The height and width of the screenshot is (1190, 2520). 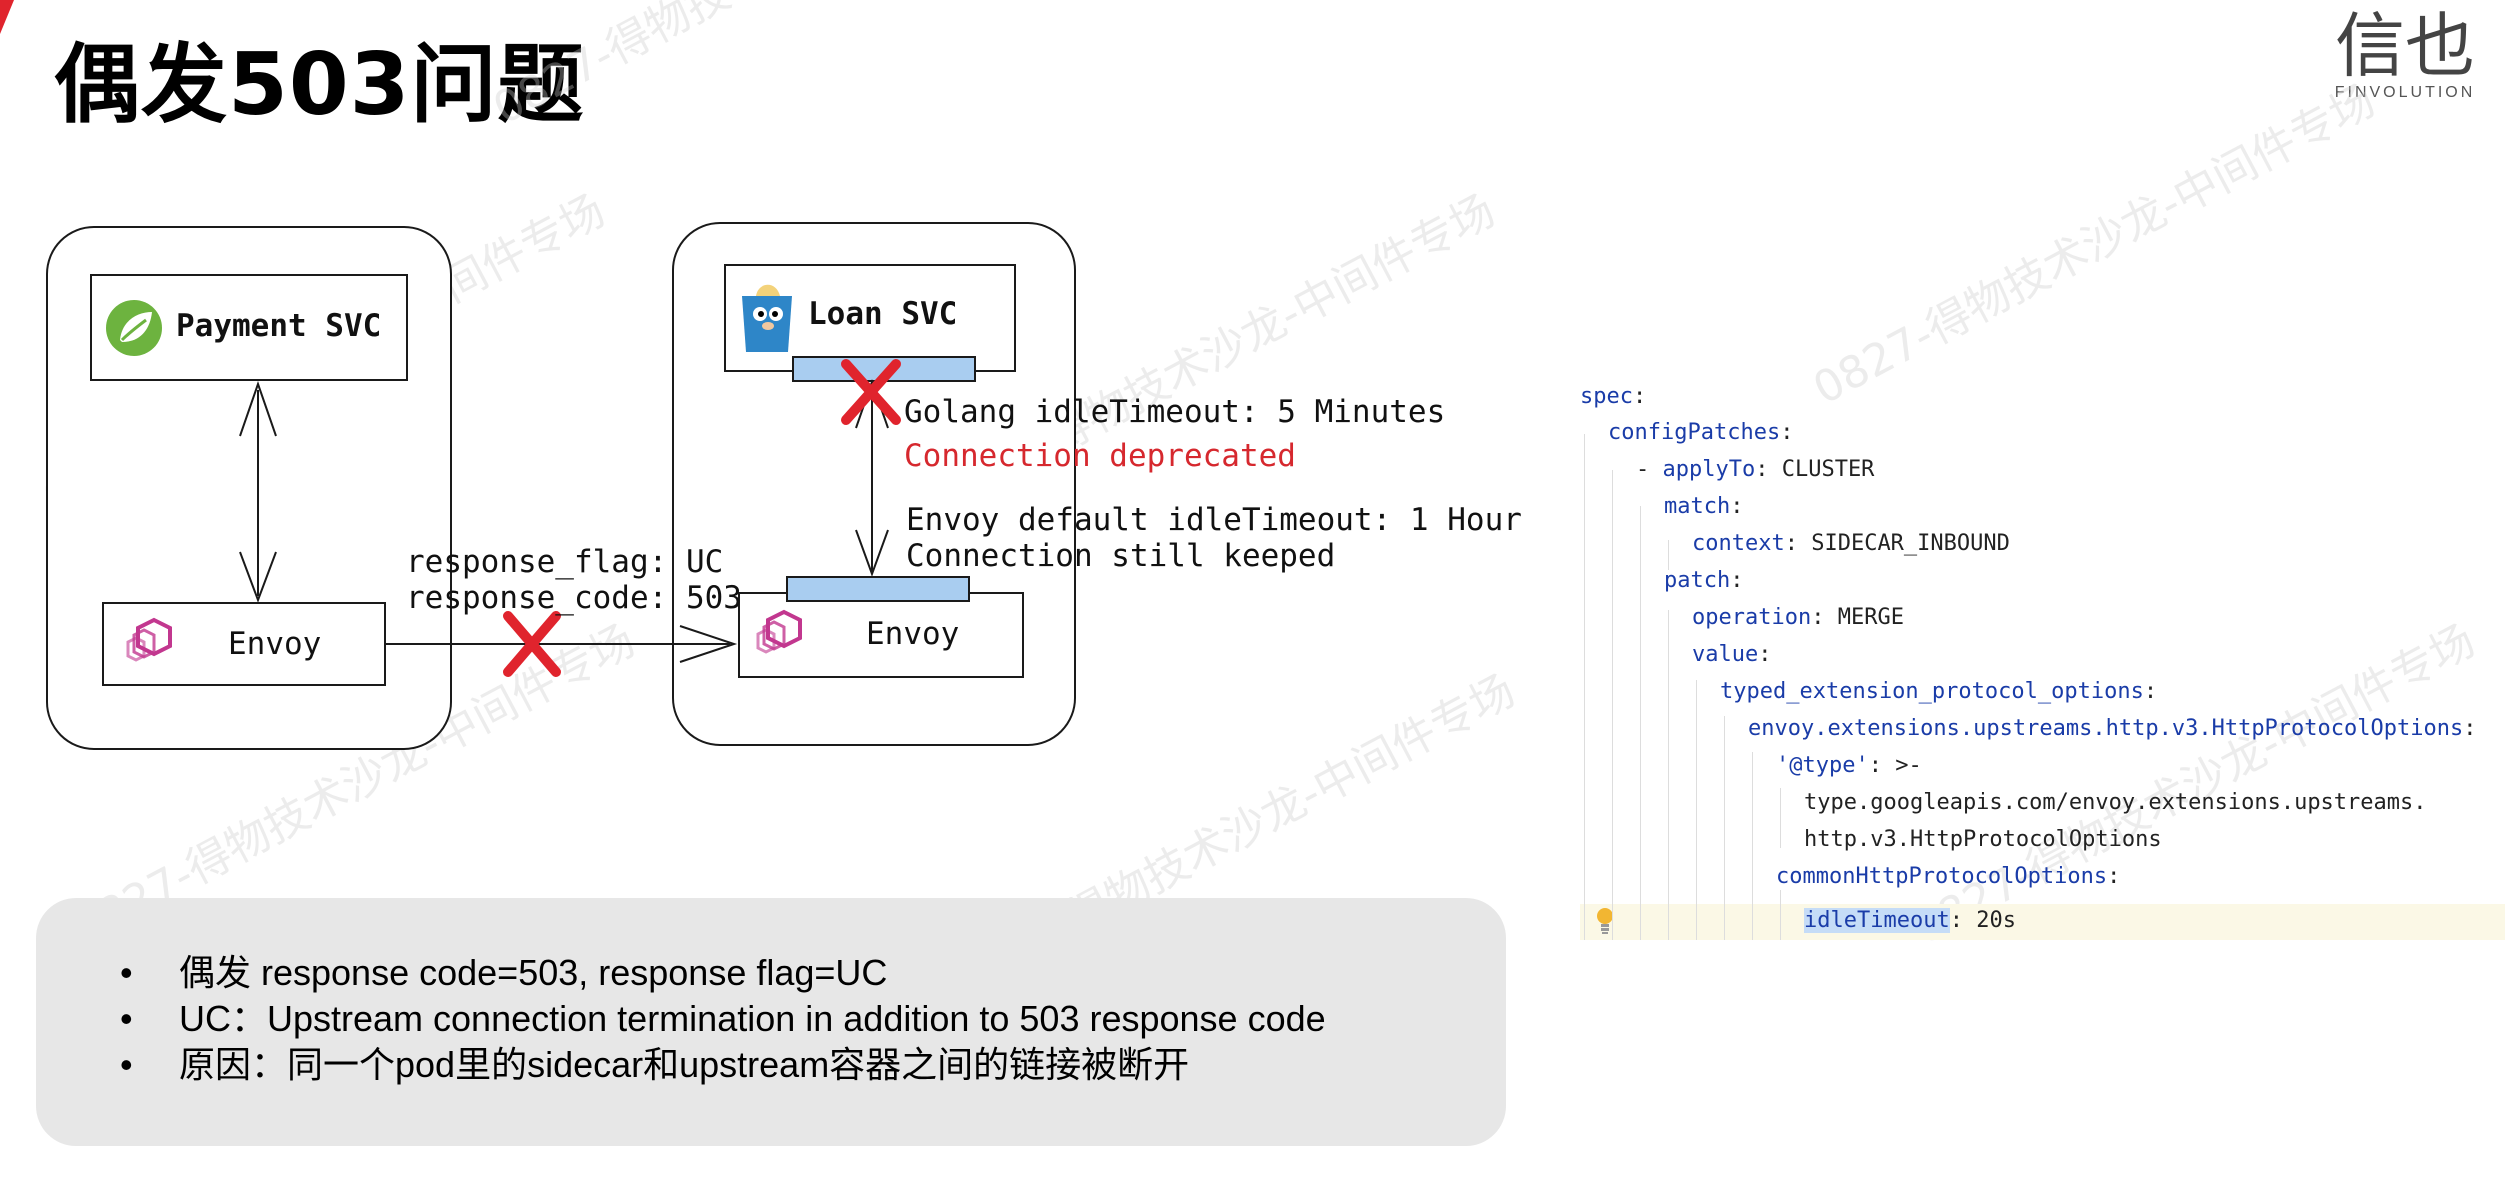 I want to click on code-line: commonHttpProtocolOptions:, so click(x=1948, y=876).